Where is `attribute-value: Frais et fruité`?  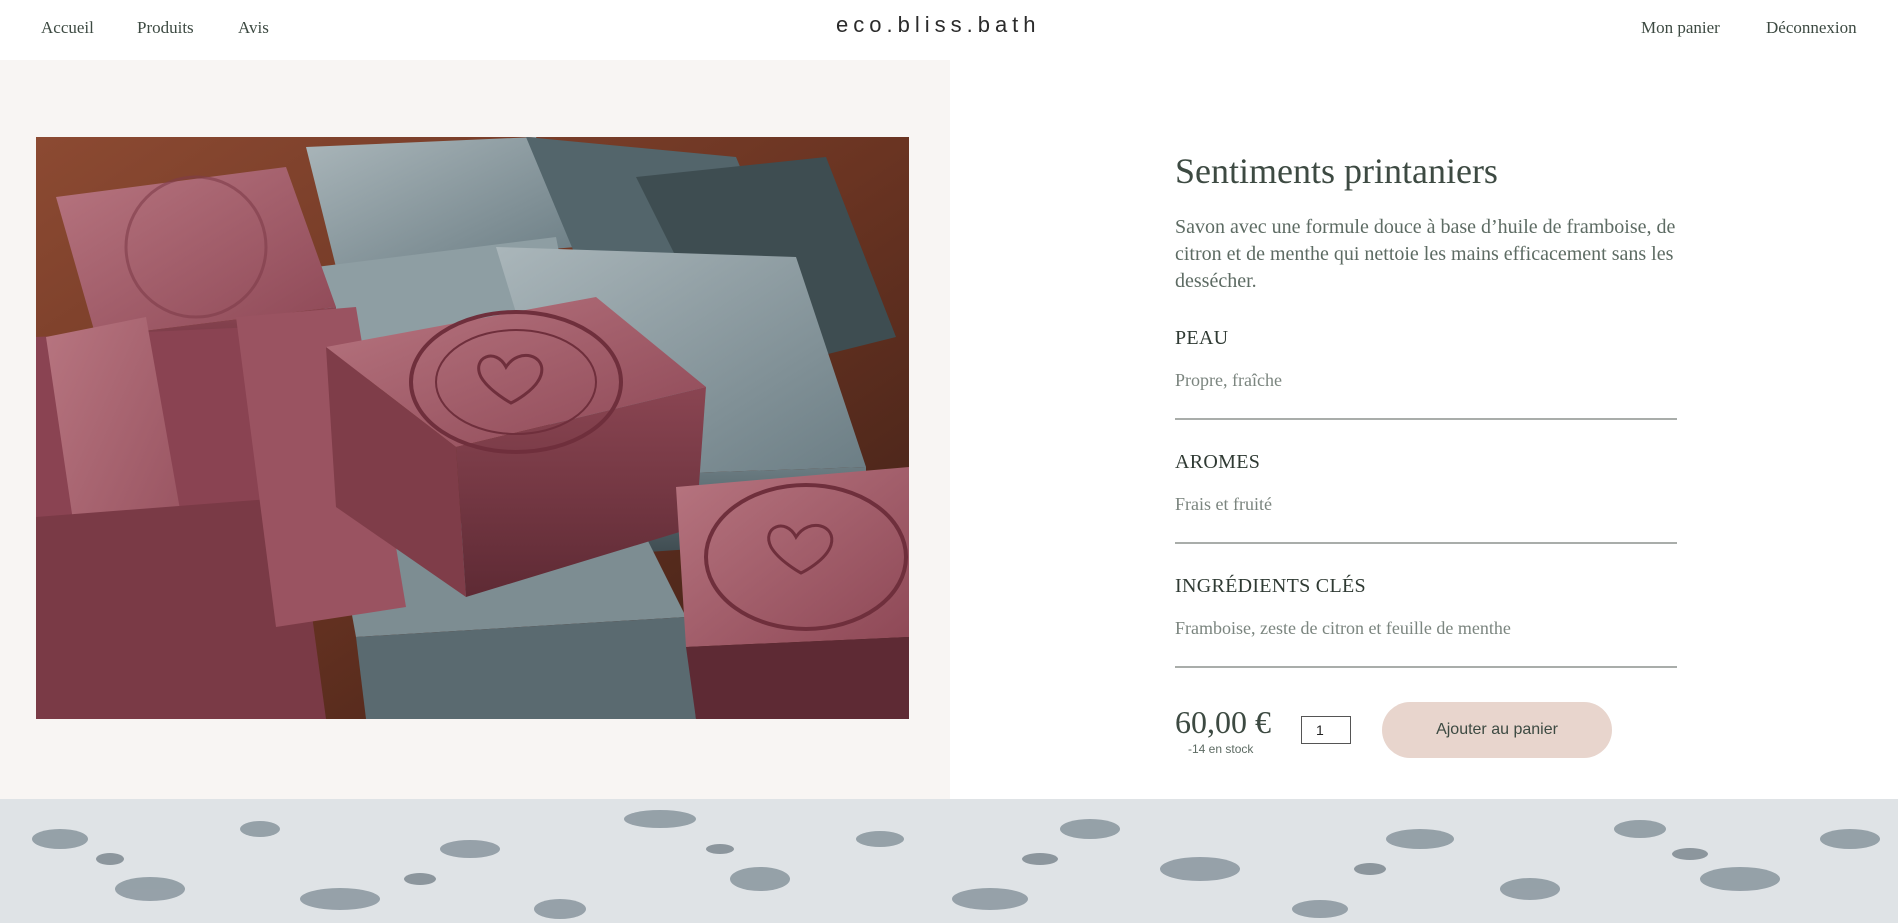
attribute-value: Frais et fruité is located at coordinates (1223, 504).